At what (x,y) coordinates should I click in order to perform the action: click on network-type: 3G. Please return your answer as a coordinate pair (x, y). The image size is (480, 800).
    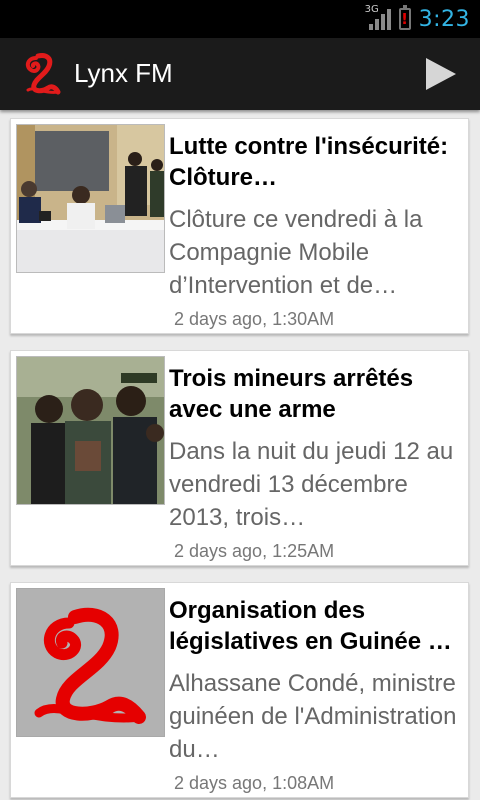
    Looking at the image, I should click on (371, 9).